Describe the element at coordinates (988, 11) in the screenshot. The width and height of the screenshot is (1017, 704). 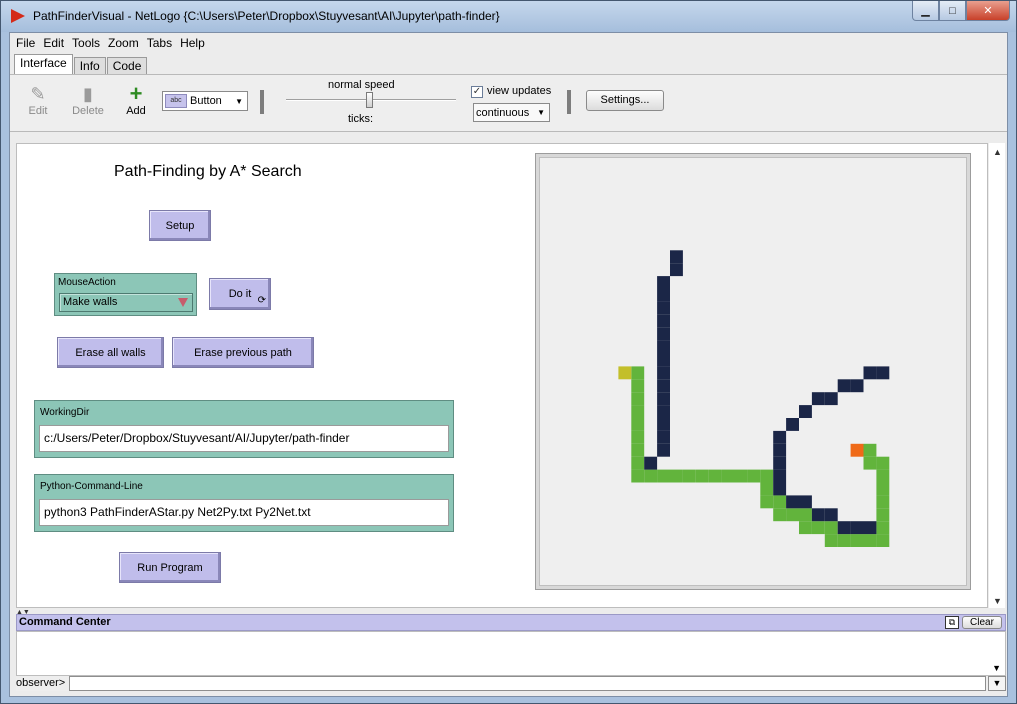
I see `close-button: ✕` at that location.